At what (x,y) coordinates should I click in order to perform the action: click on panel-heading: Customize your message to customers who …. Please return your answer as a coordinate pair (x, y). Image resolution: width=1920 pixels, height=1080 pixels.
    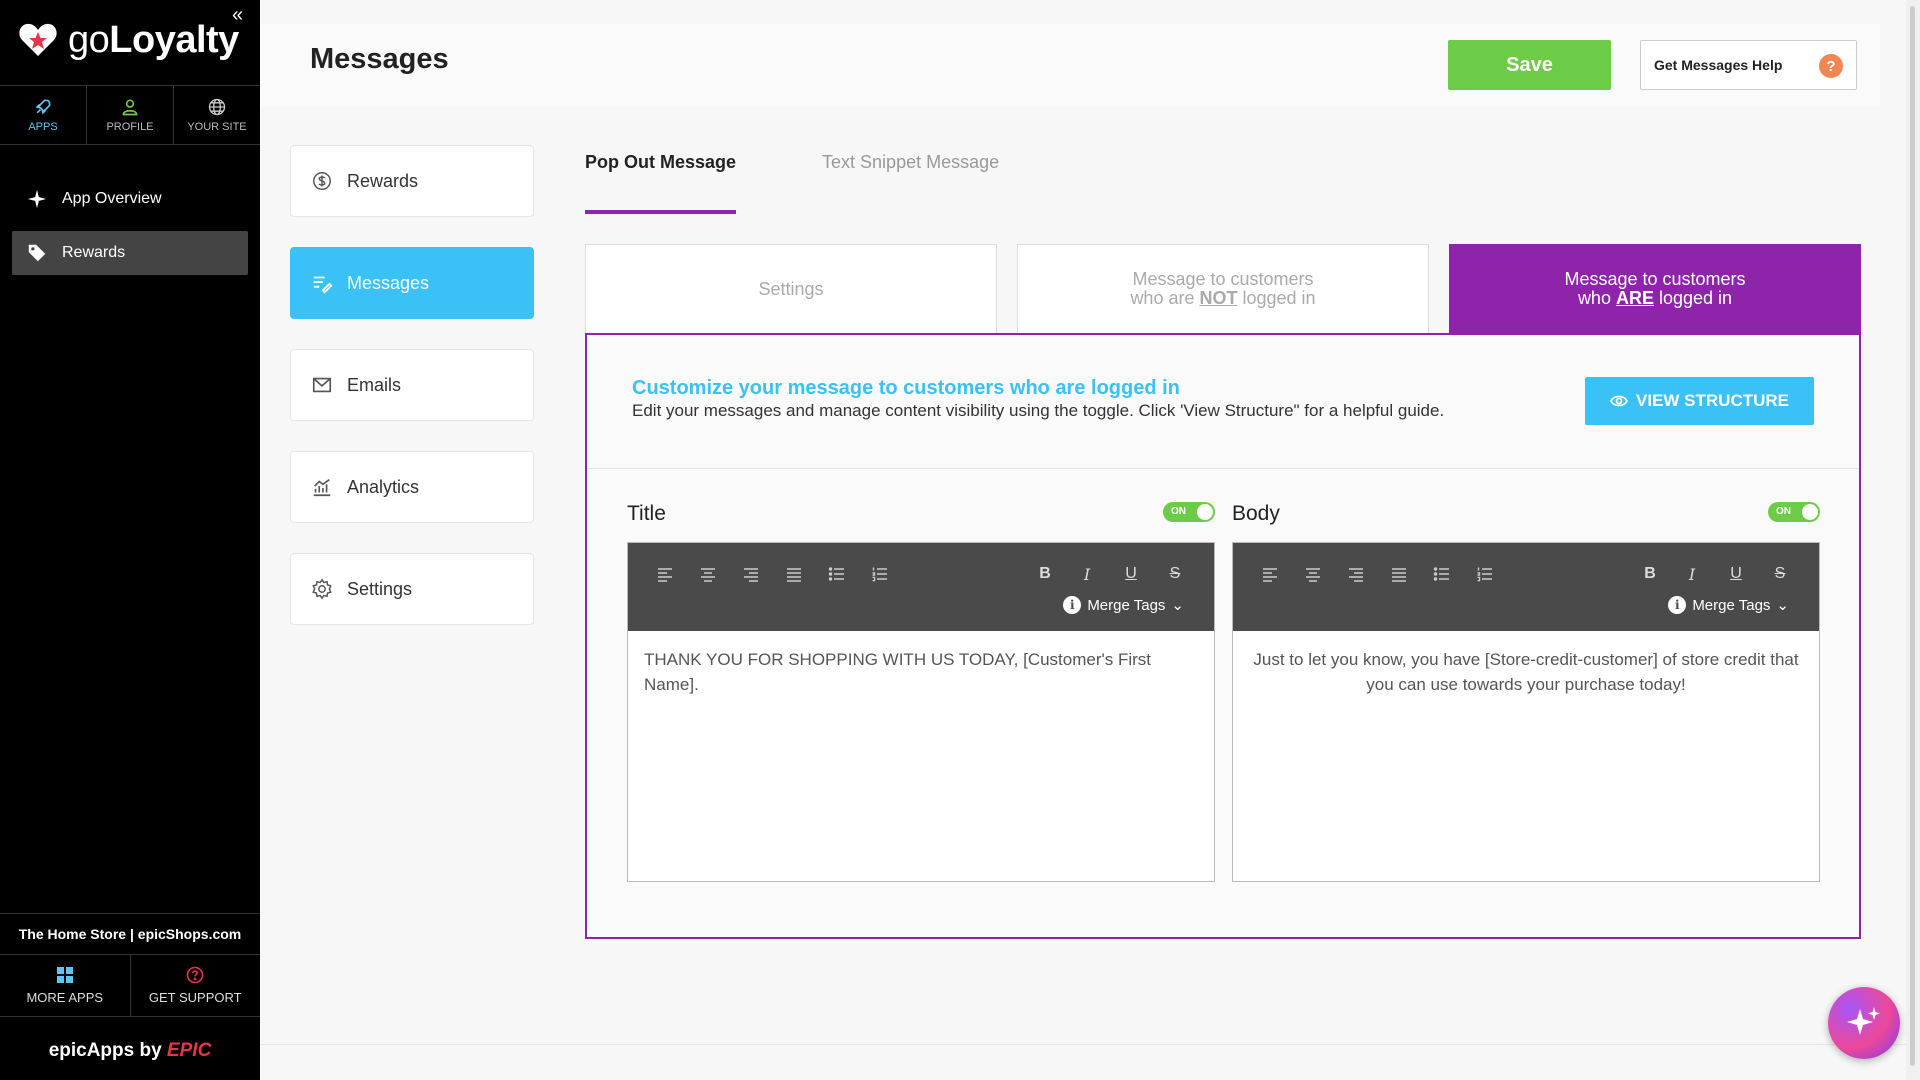
    Looking at the image, I should click on (906, 388).